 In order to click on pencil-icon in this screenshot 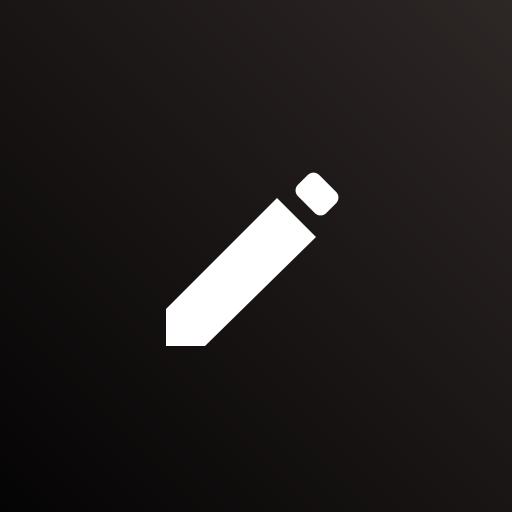, I will do `click(252, 259)`.